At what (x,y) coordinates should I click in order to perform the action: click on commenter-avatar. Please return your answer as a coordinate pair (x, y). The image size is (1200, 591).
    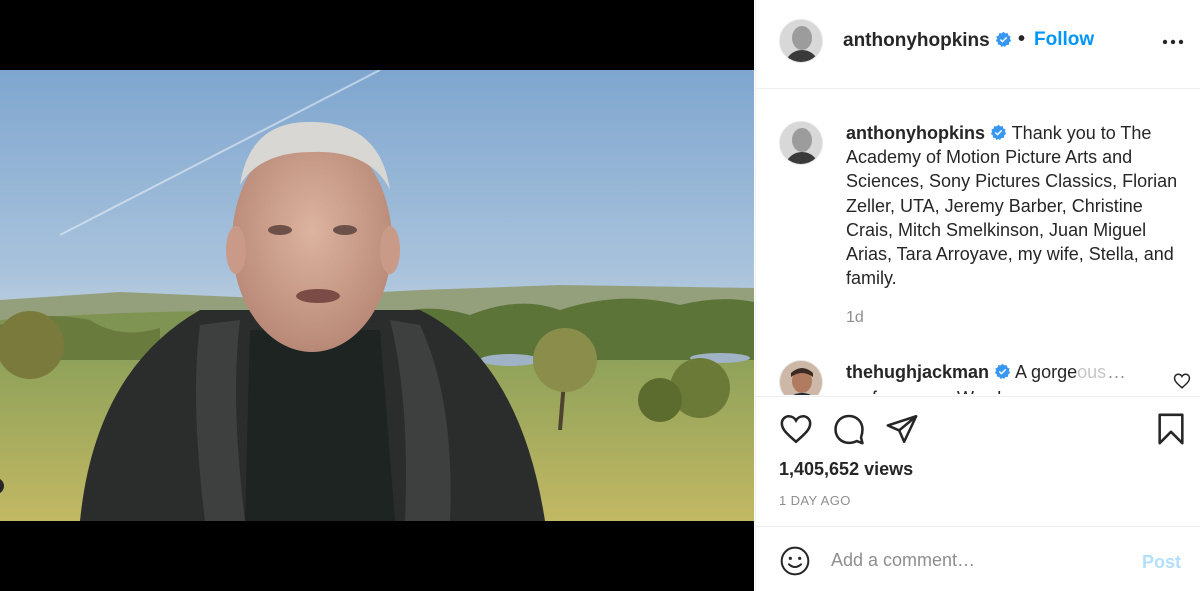
    Looking at the image, I should click on (801, 377).